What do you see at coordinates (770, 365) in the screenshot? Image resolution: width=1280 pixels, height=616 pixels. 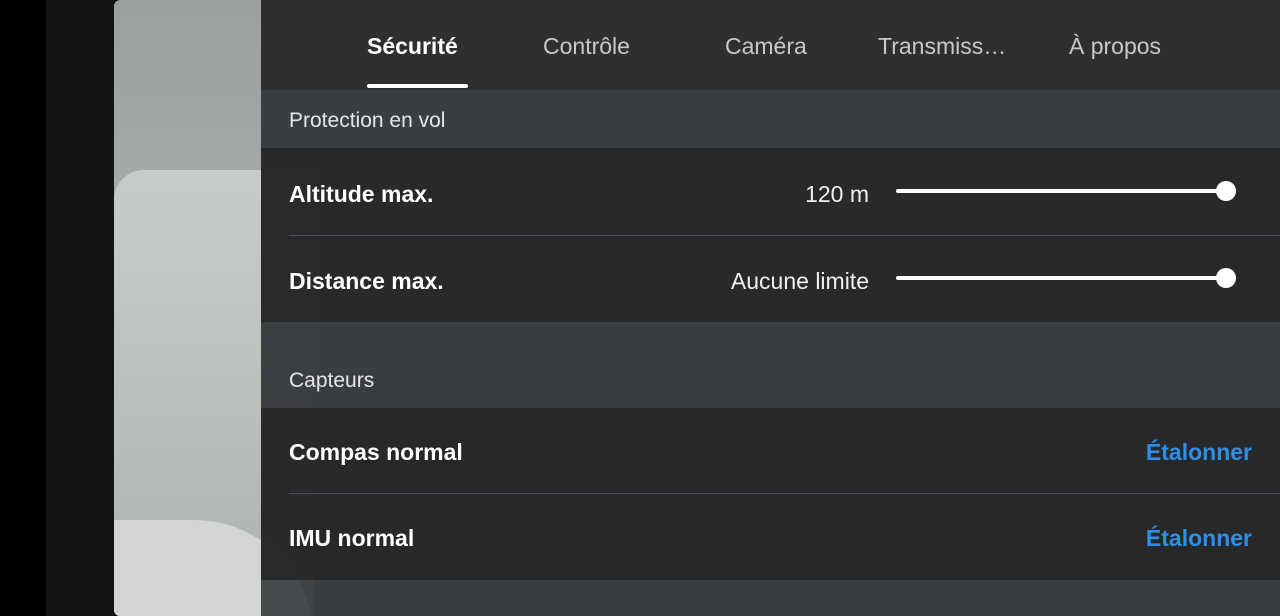 I see `section-sensors-header: Capteurs` at bounding box center [770, 365].